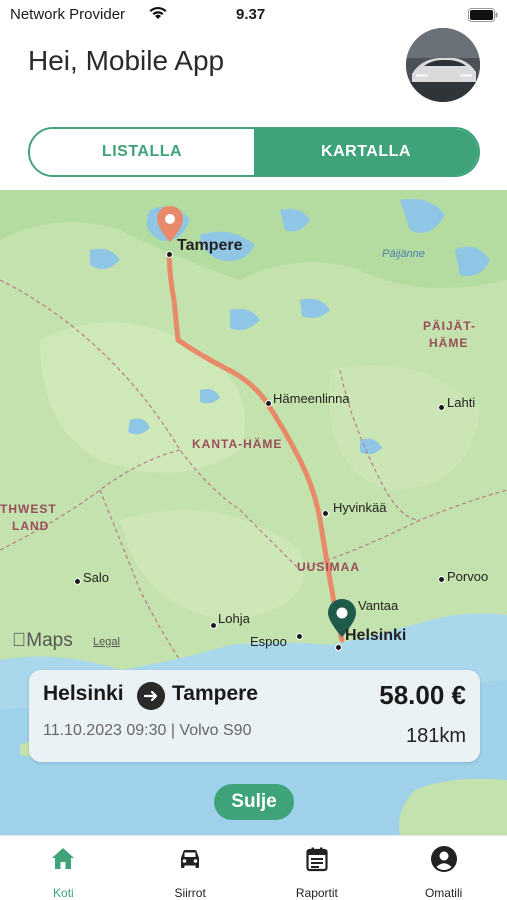 The width and height of the screenshot is (507, 900). I want to click on legal-link: Legal, so click(106, 642).